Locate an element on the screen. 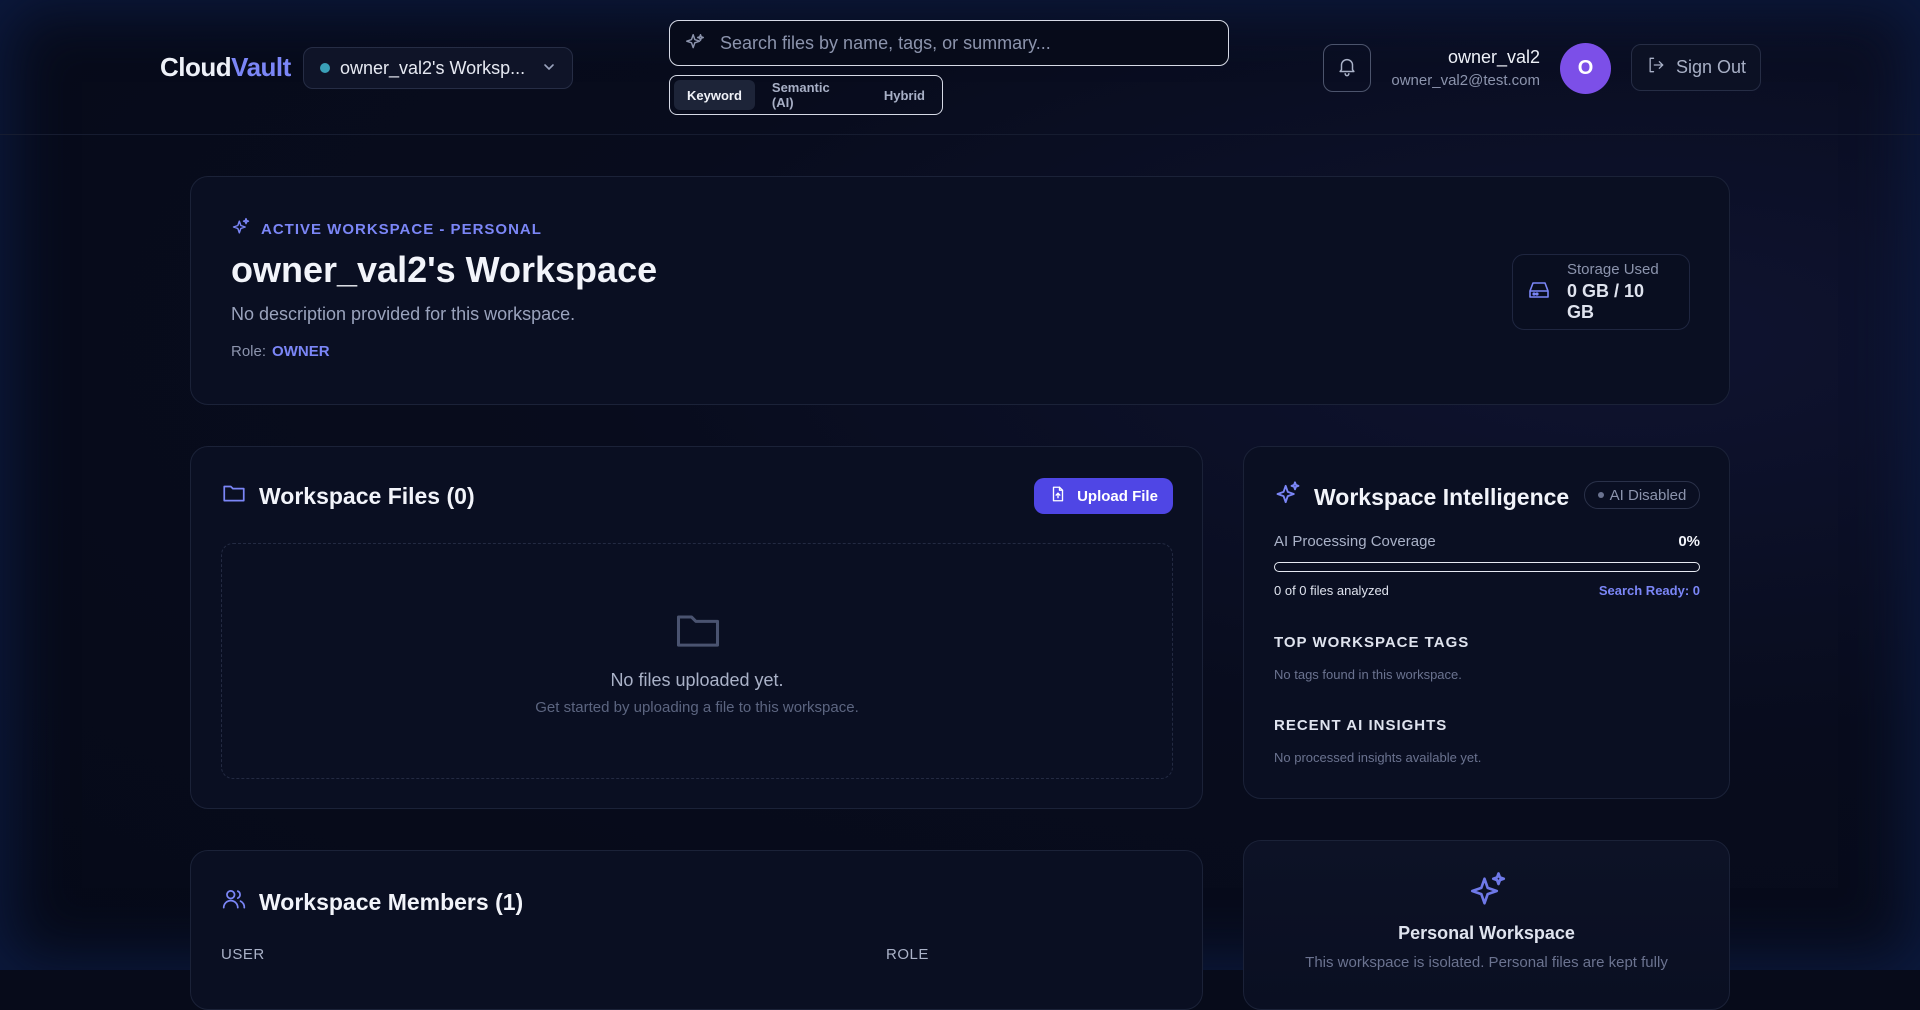 This screenshot has width=1920, height=1010. bell-icon is located at coordinates (1347, 68).